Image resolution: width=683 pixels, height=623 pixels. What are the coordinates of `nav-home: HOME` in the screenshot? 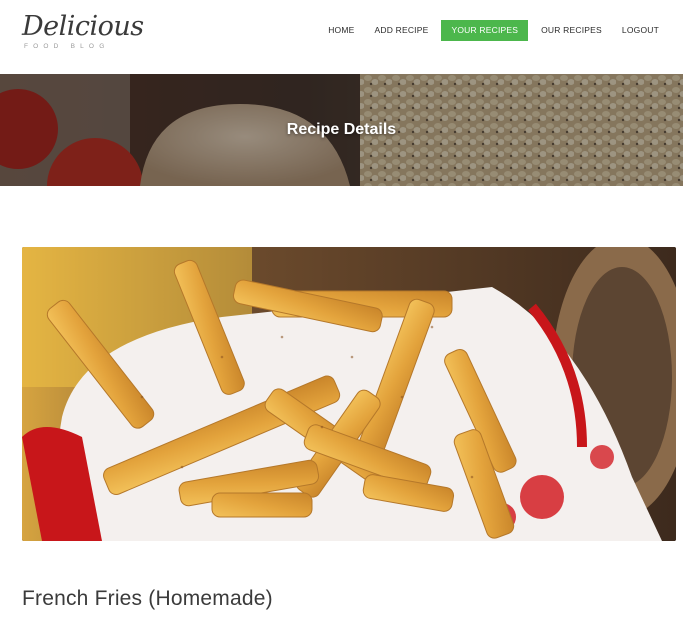 It's located at (341, 30).